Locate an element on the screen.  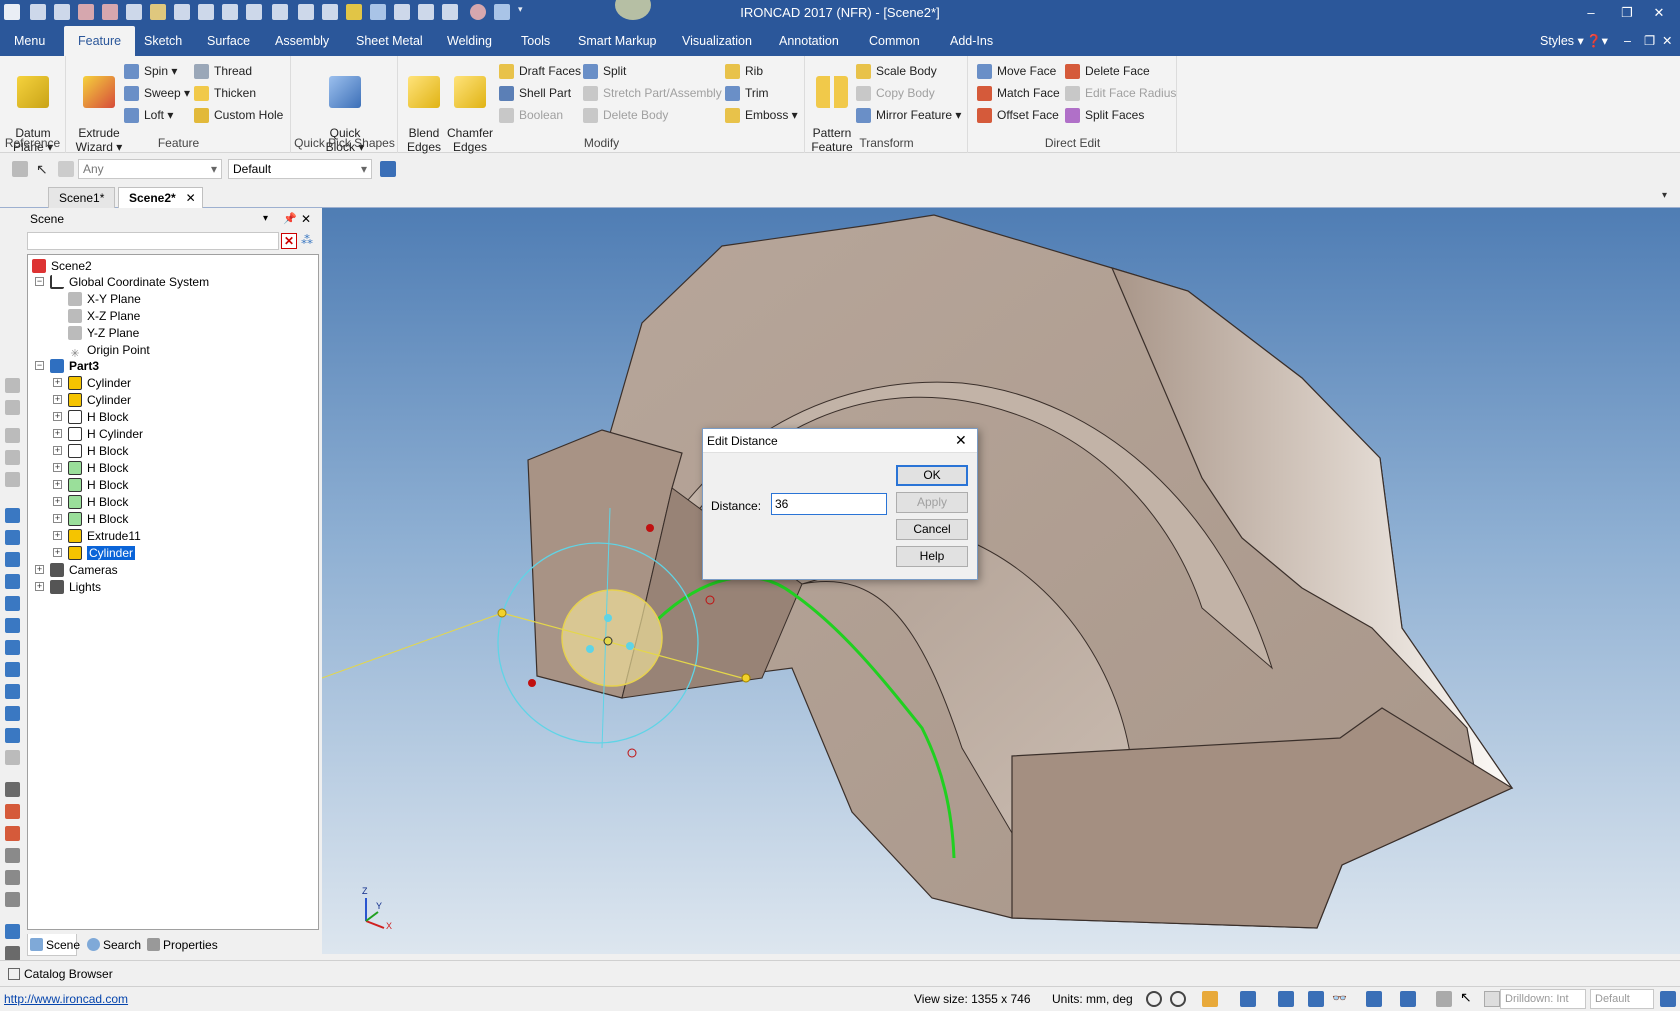
tab-menu: Menu is located at coordinates (29, 41).